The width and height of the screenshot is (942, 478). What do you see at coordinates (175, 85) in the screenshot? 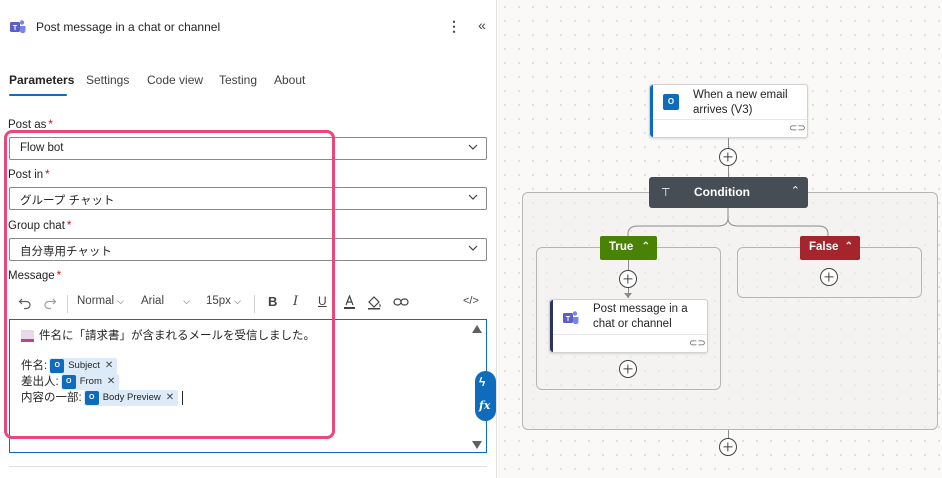
I see `tab-code-view: Code view` at bounding box center [175, 85].